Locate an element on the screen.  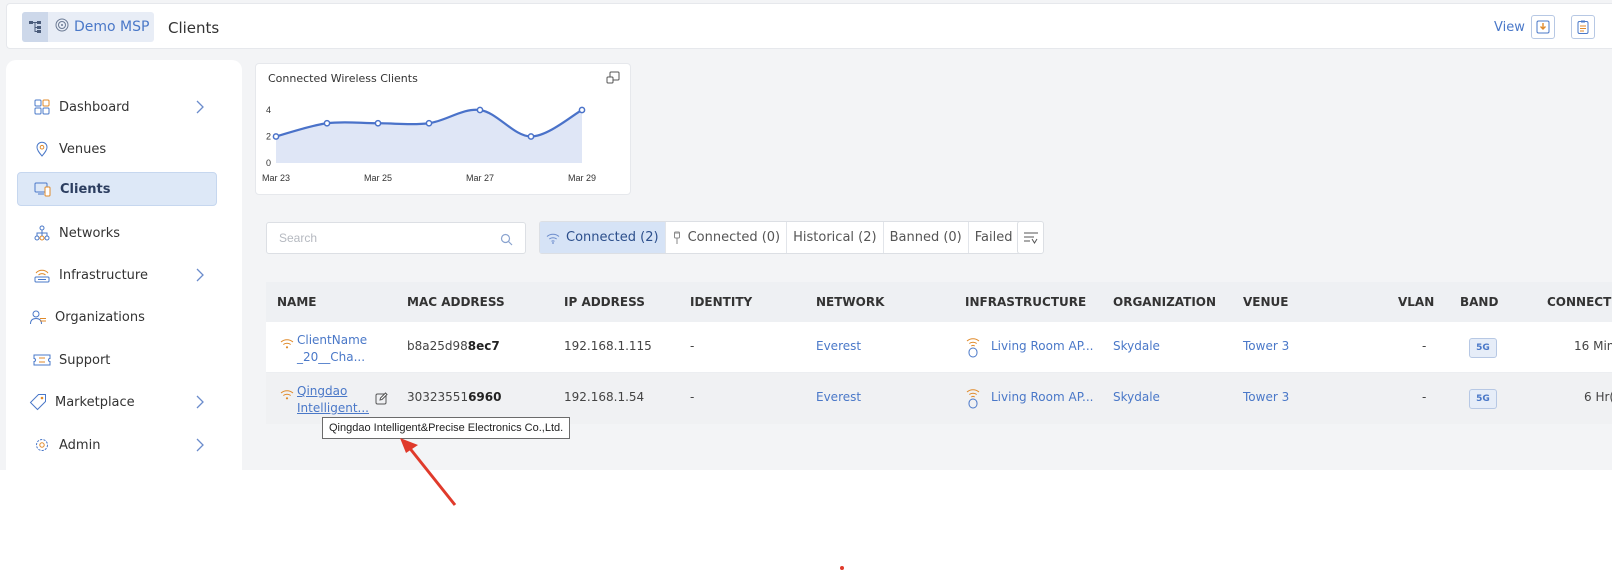
tab-label: Connected (2) is located at coordinates (612, 237).